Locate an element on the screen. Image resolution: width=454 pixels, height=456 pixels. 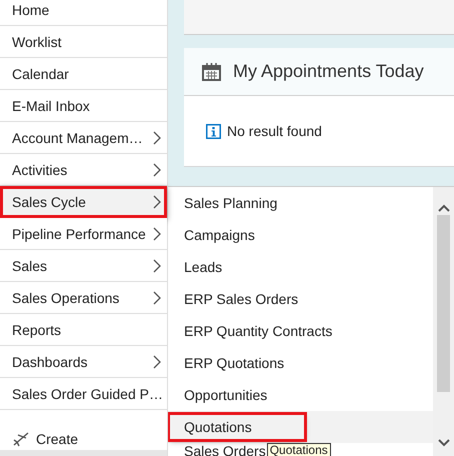
tooltip: Quotations is located at coordinates (298, 449).